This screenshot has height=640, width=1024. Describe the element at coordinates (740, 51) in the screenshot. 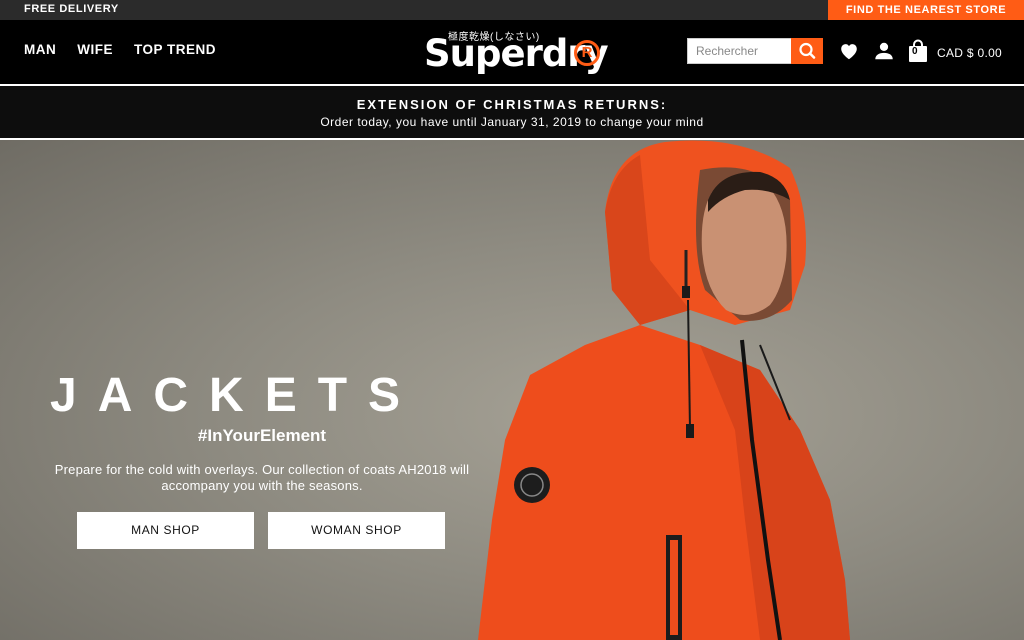

I see `search-input` at that location.